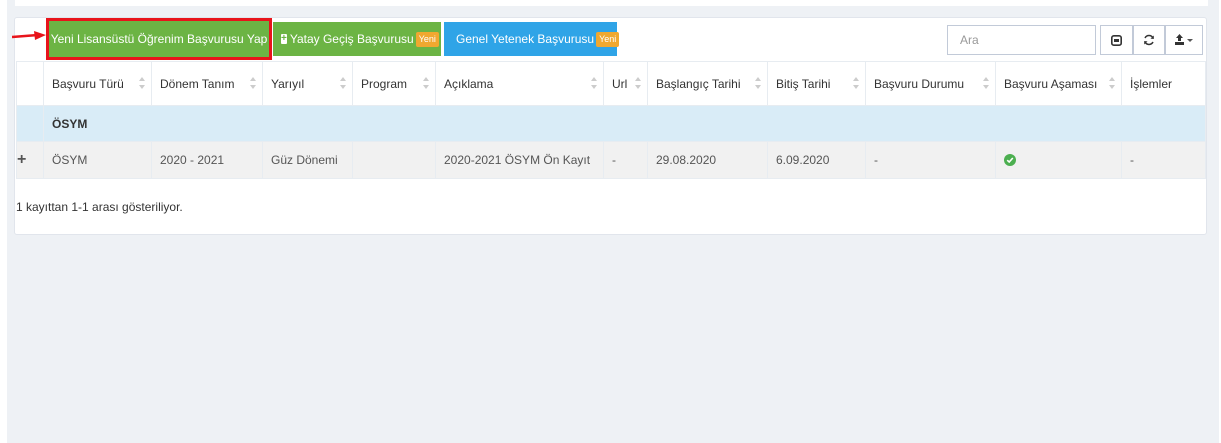 The height and width of the screenshot is (443, 1221). I want to click on talent-application-button: Genel Yetenek Başvurusu Yeni, so click(532, 39).